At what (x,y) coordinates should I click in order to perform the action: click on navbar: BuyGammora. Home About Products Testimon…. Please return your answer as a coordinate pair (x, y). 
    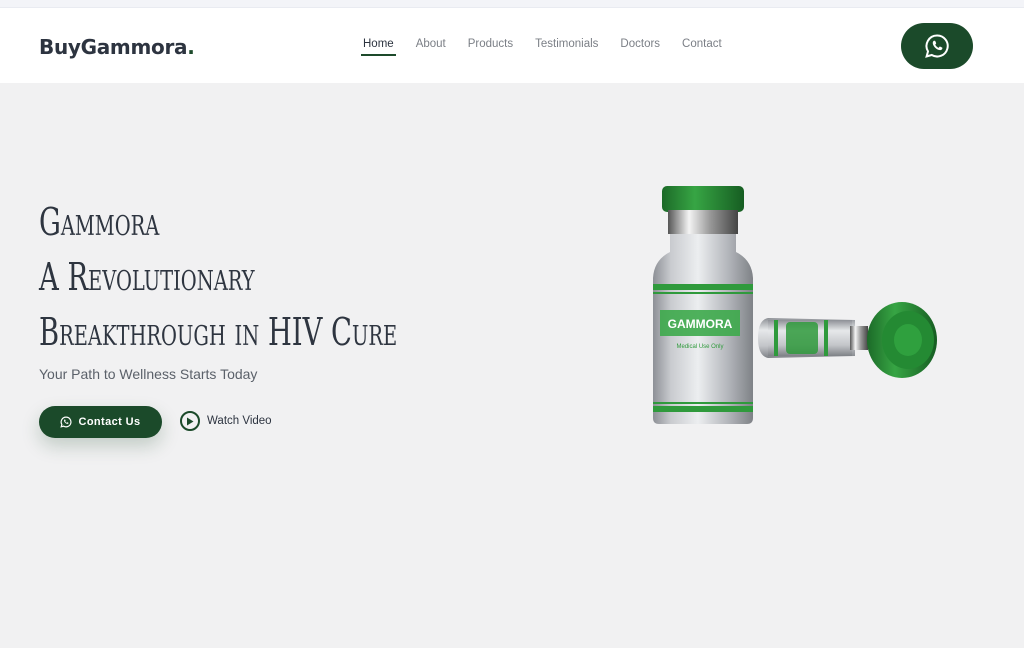
    Looking at the image, I should click on (512, 45).